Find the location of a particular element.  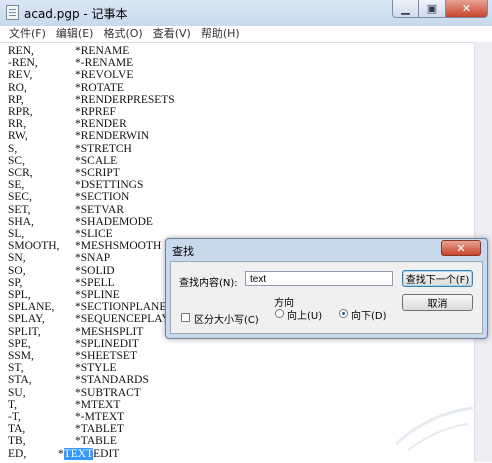

line-key: SN, is located at coordinates (17, 258).